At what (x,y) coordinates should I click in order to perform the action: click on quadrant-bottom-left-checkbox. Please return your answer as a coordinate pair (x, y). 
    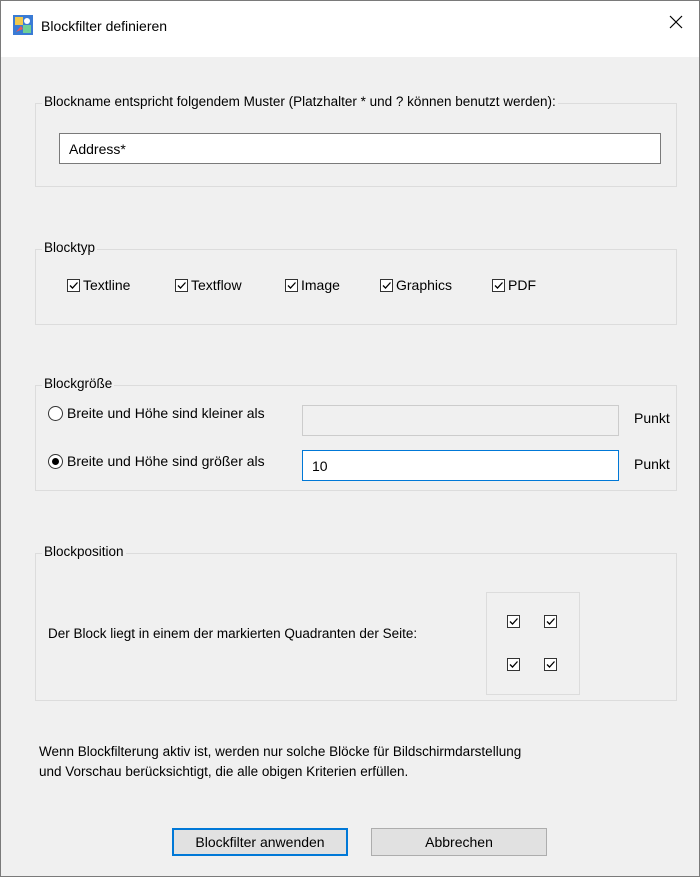
    Looking at the image, I should click on (513, 664).